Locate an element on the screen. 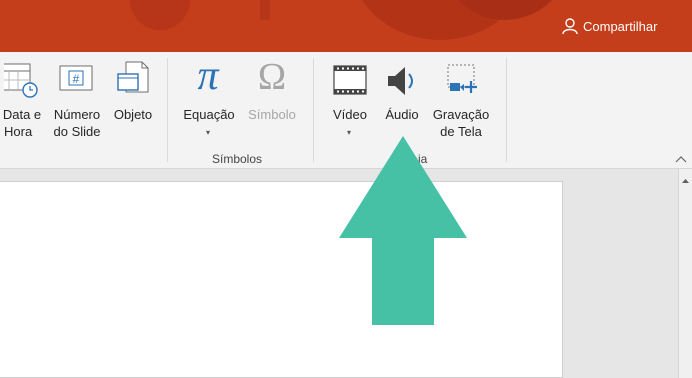  video-button: Vídeo is located at coordinates (350, 114).